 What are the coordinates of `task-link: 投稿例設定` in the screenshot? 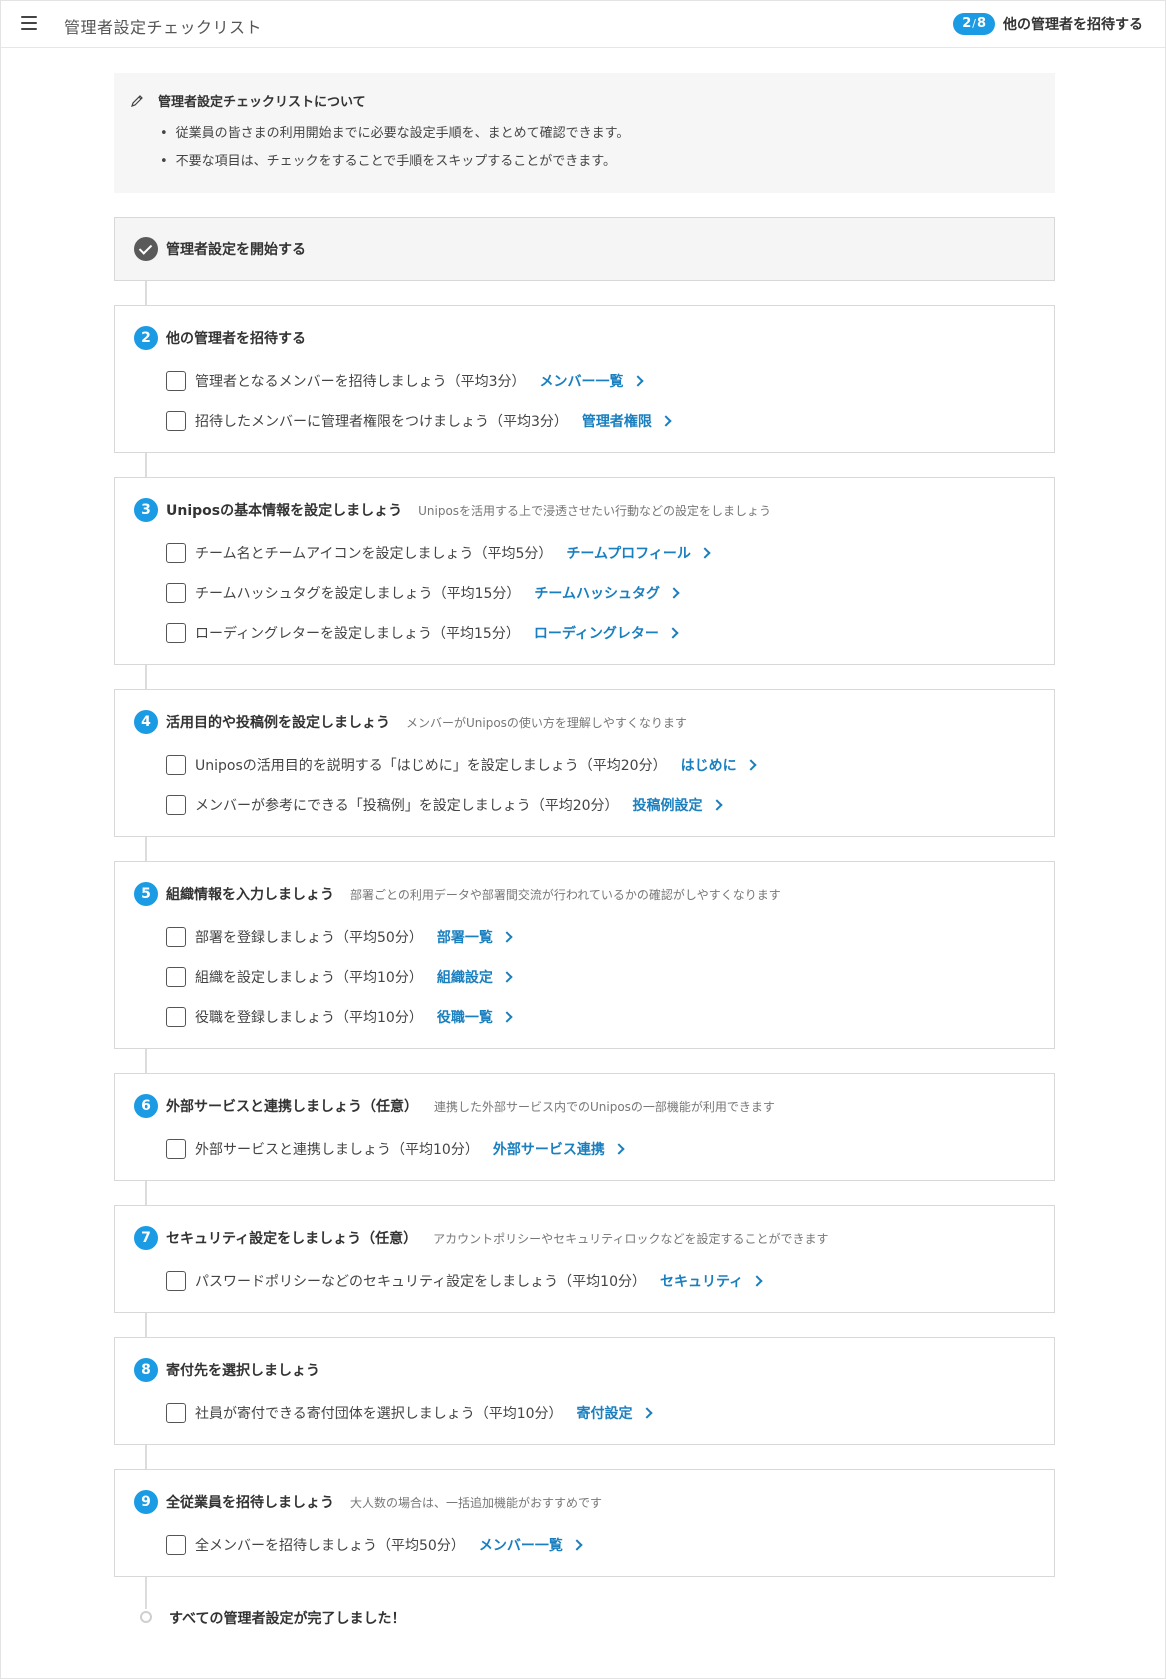 It's located at (678, 805).